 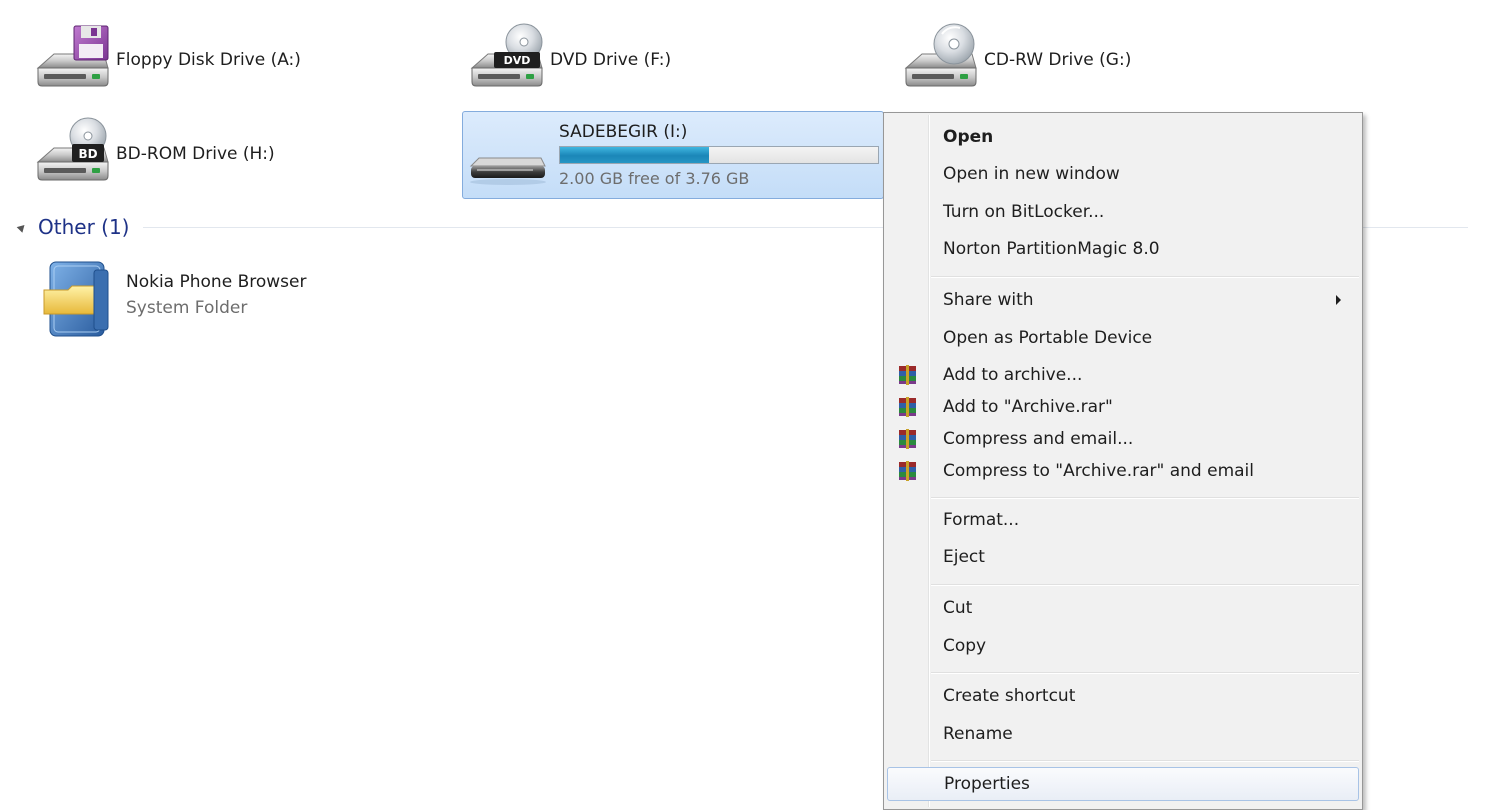 I want to click on menu-item-open-new-window: Open in new window, so click(x=1123, y=174).